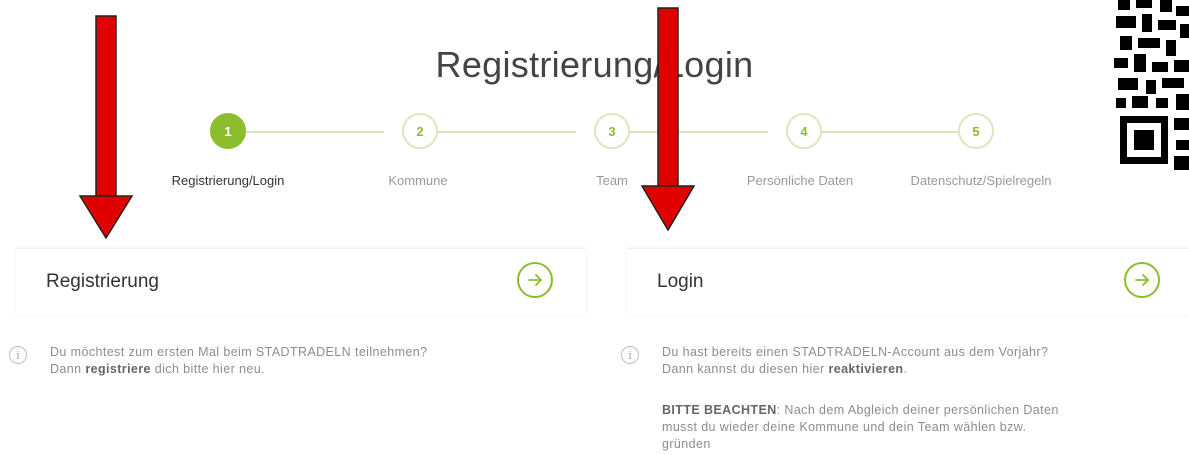  What do you see at coordinates (68, 369) in the screenshot?
I see `register-info-pre: Dann` at bounding box center [68, 369].